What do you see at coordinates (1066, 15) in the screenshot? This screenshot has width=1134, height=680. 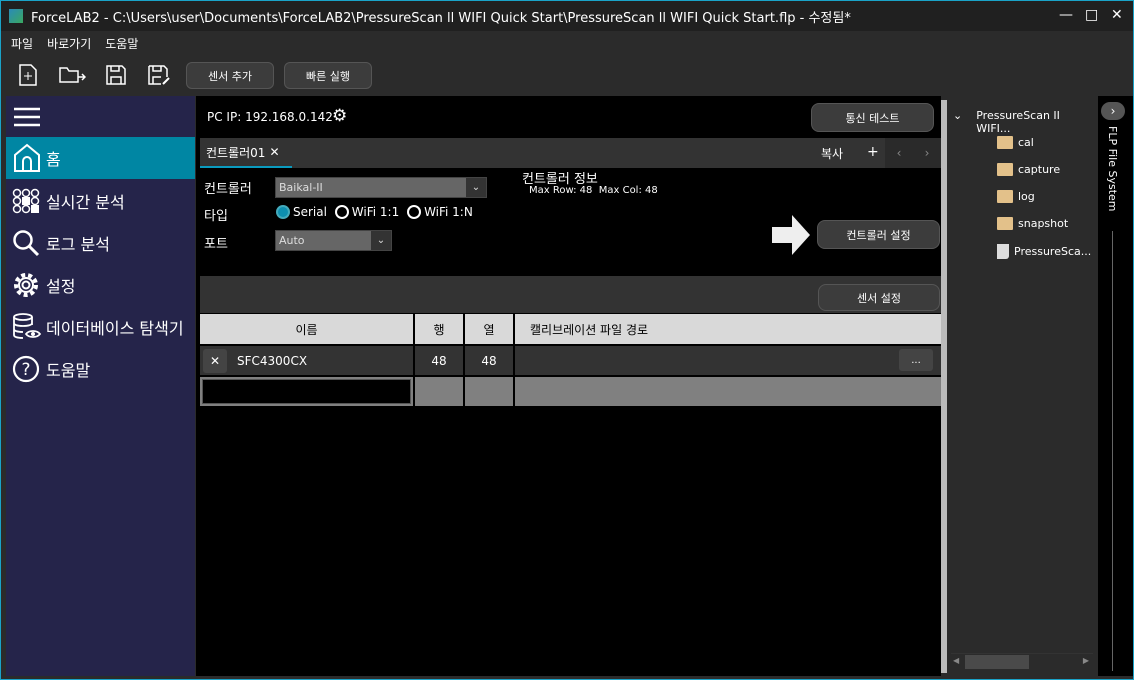 I see `minimize-button: —` at bounding box center [1066, 15].